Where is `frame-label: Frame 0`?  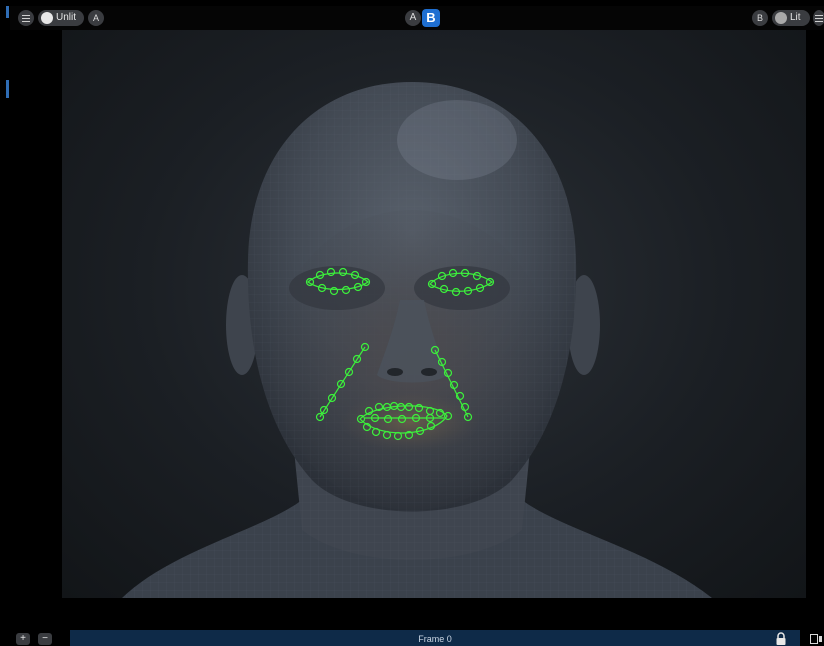 frame-label: Frame 0 is located at coordinates (435, 639).